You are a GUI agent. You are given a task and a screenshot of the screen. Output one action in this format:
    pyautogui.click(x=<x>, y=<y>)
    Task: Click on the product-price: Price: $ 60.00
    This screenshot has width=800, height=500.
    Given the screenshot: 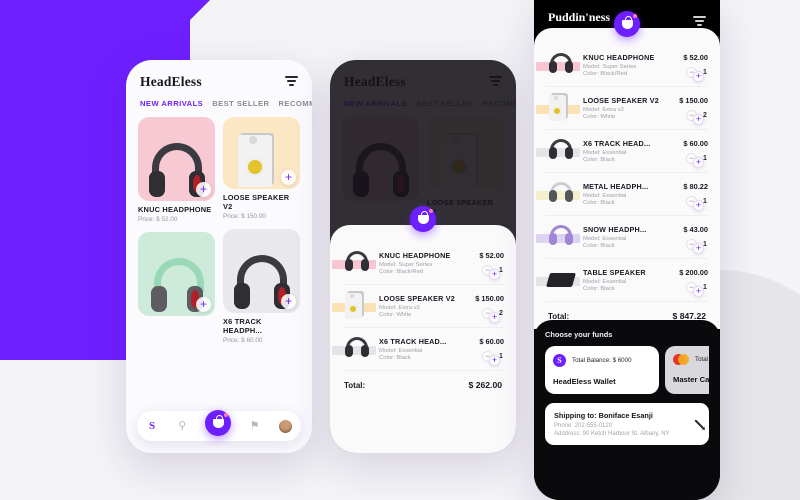 What is the action you would take?
    pyautogui.click(x=243, y=340)
    